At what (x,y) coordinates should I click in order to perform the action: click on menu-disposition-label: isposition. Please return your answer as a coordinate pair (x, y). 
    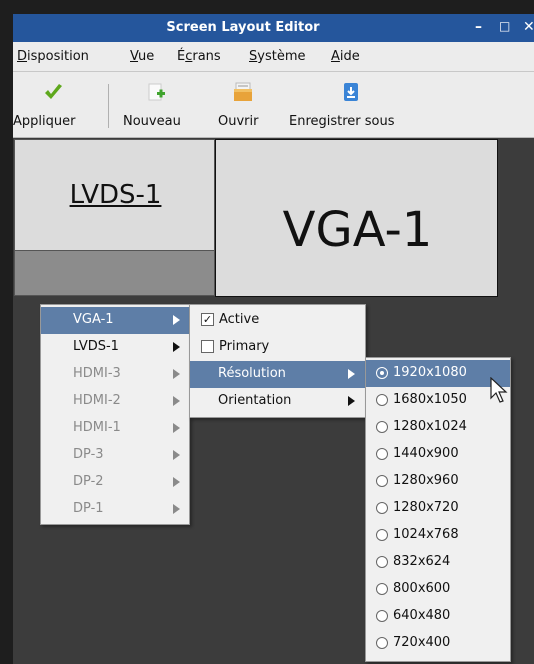
    Looking at the image, I should click on (58, 56).